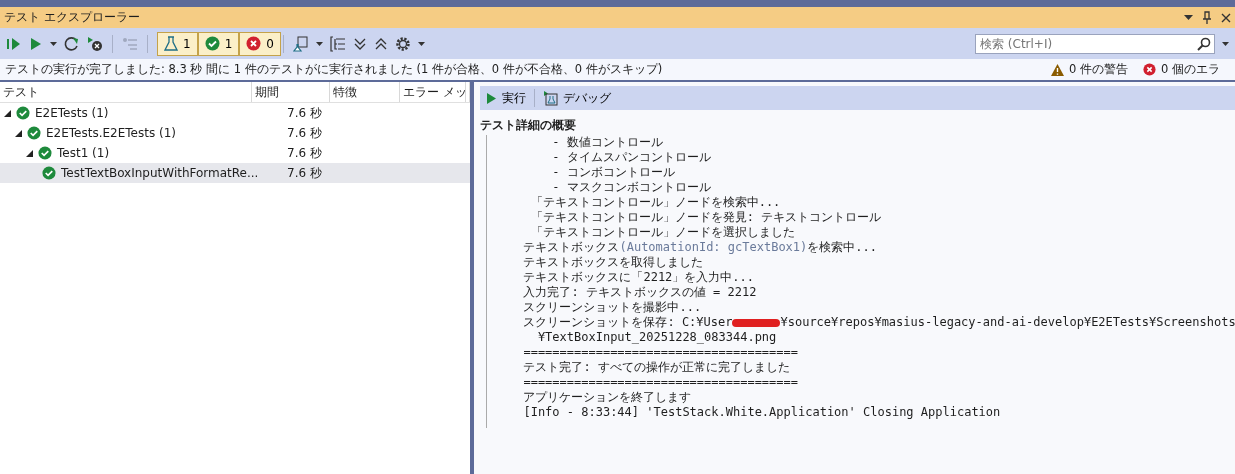  What do you see at coordinates (235, 153) in the screenshot?
I see `tree-row: Test1 (1) 7.6 秒` at bounding box center [235, 153].